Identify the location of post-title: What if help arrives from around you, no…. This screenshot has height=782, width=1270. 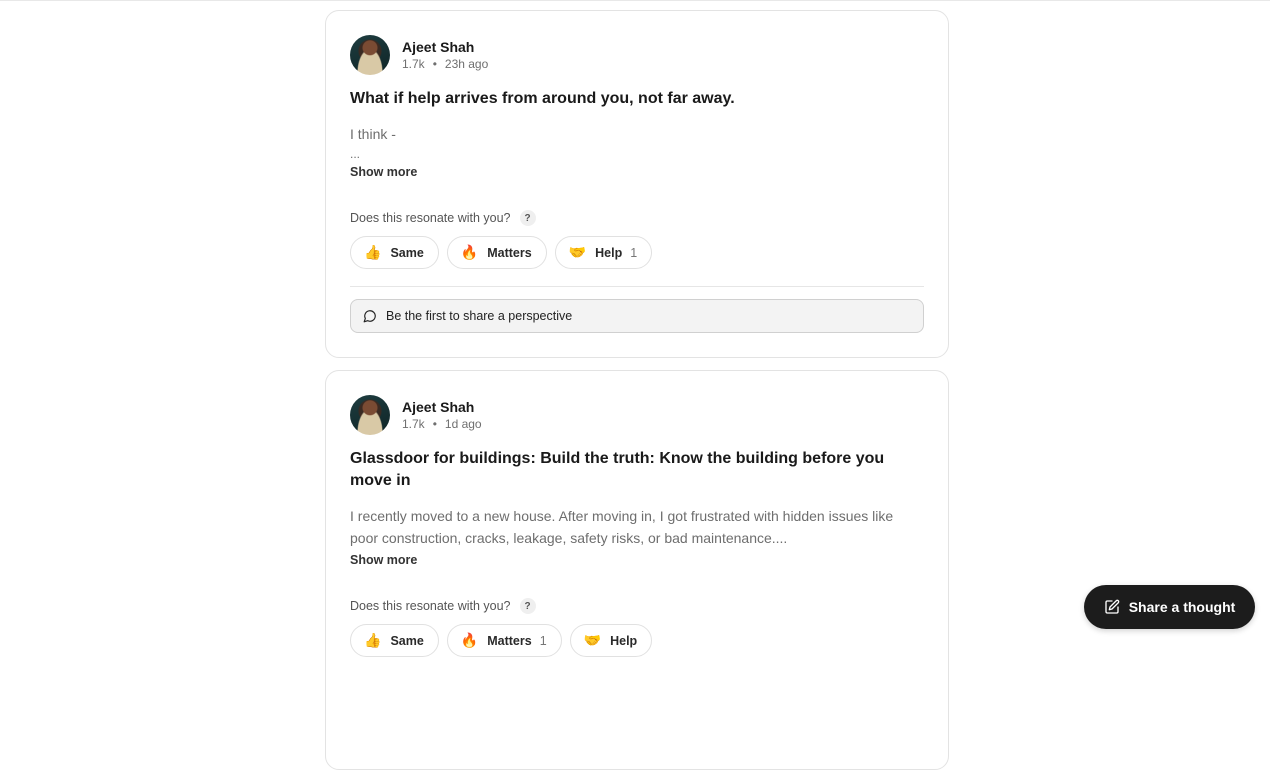
(637, 99).